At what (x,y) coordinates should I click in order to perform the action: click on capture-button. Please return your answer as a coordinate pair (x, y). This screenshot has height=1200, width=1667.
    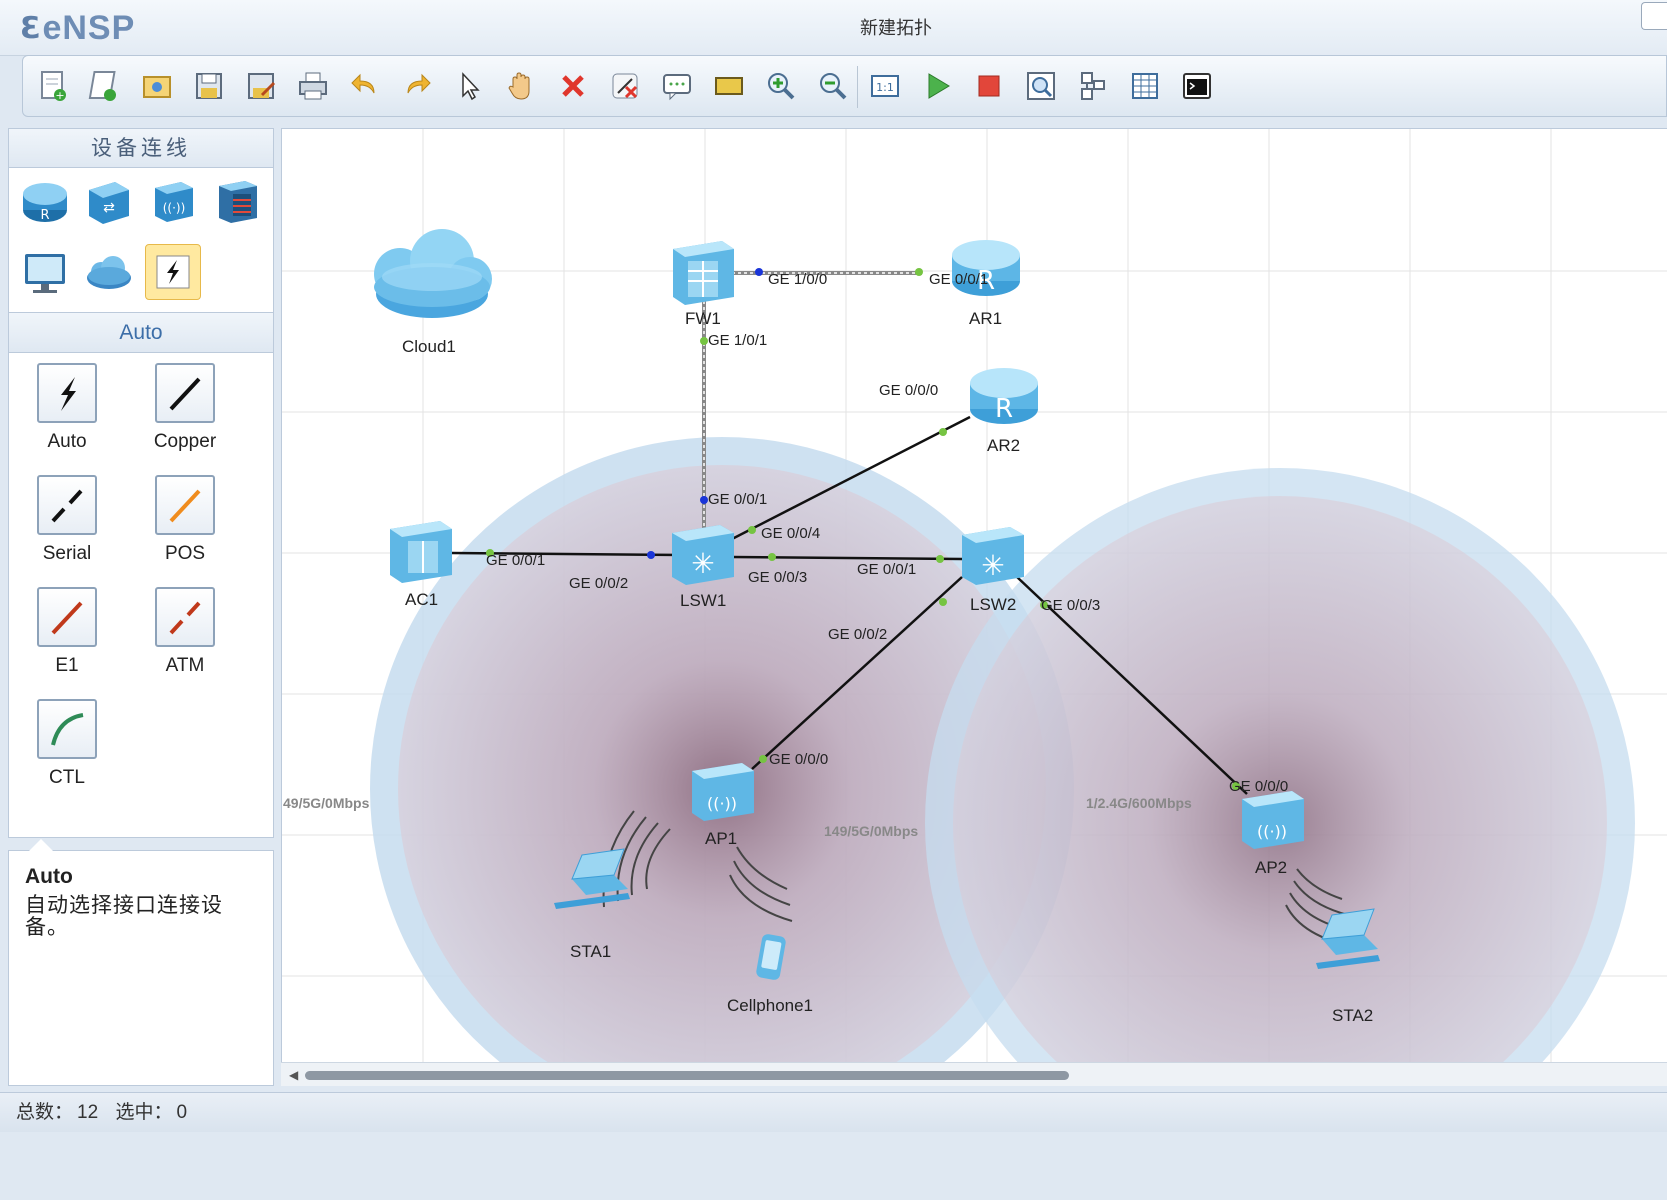
    Looking at the image, I should click on (1041, 86).